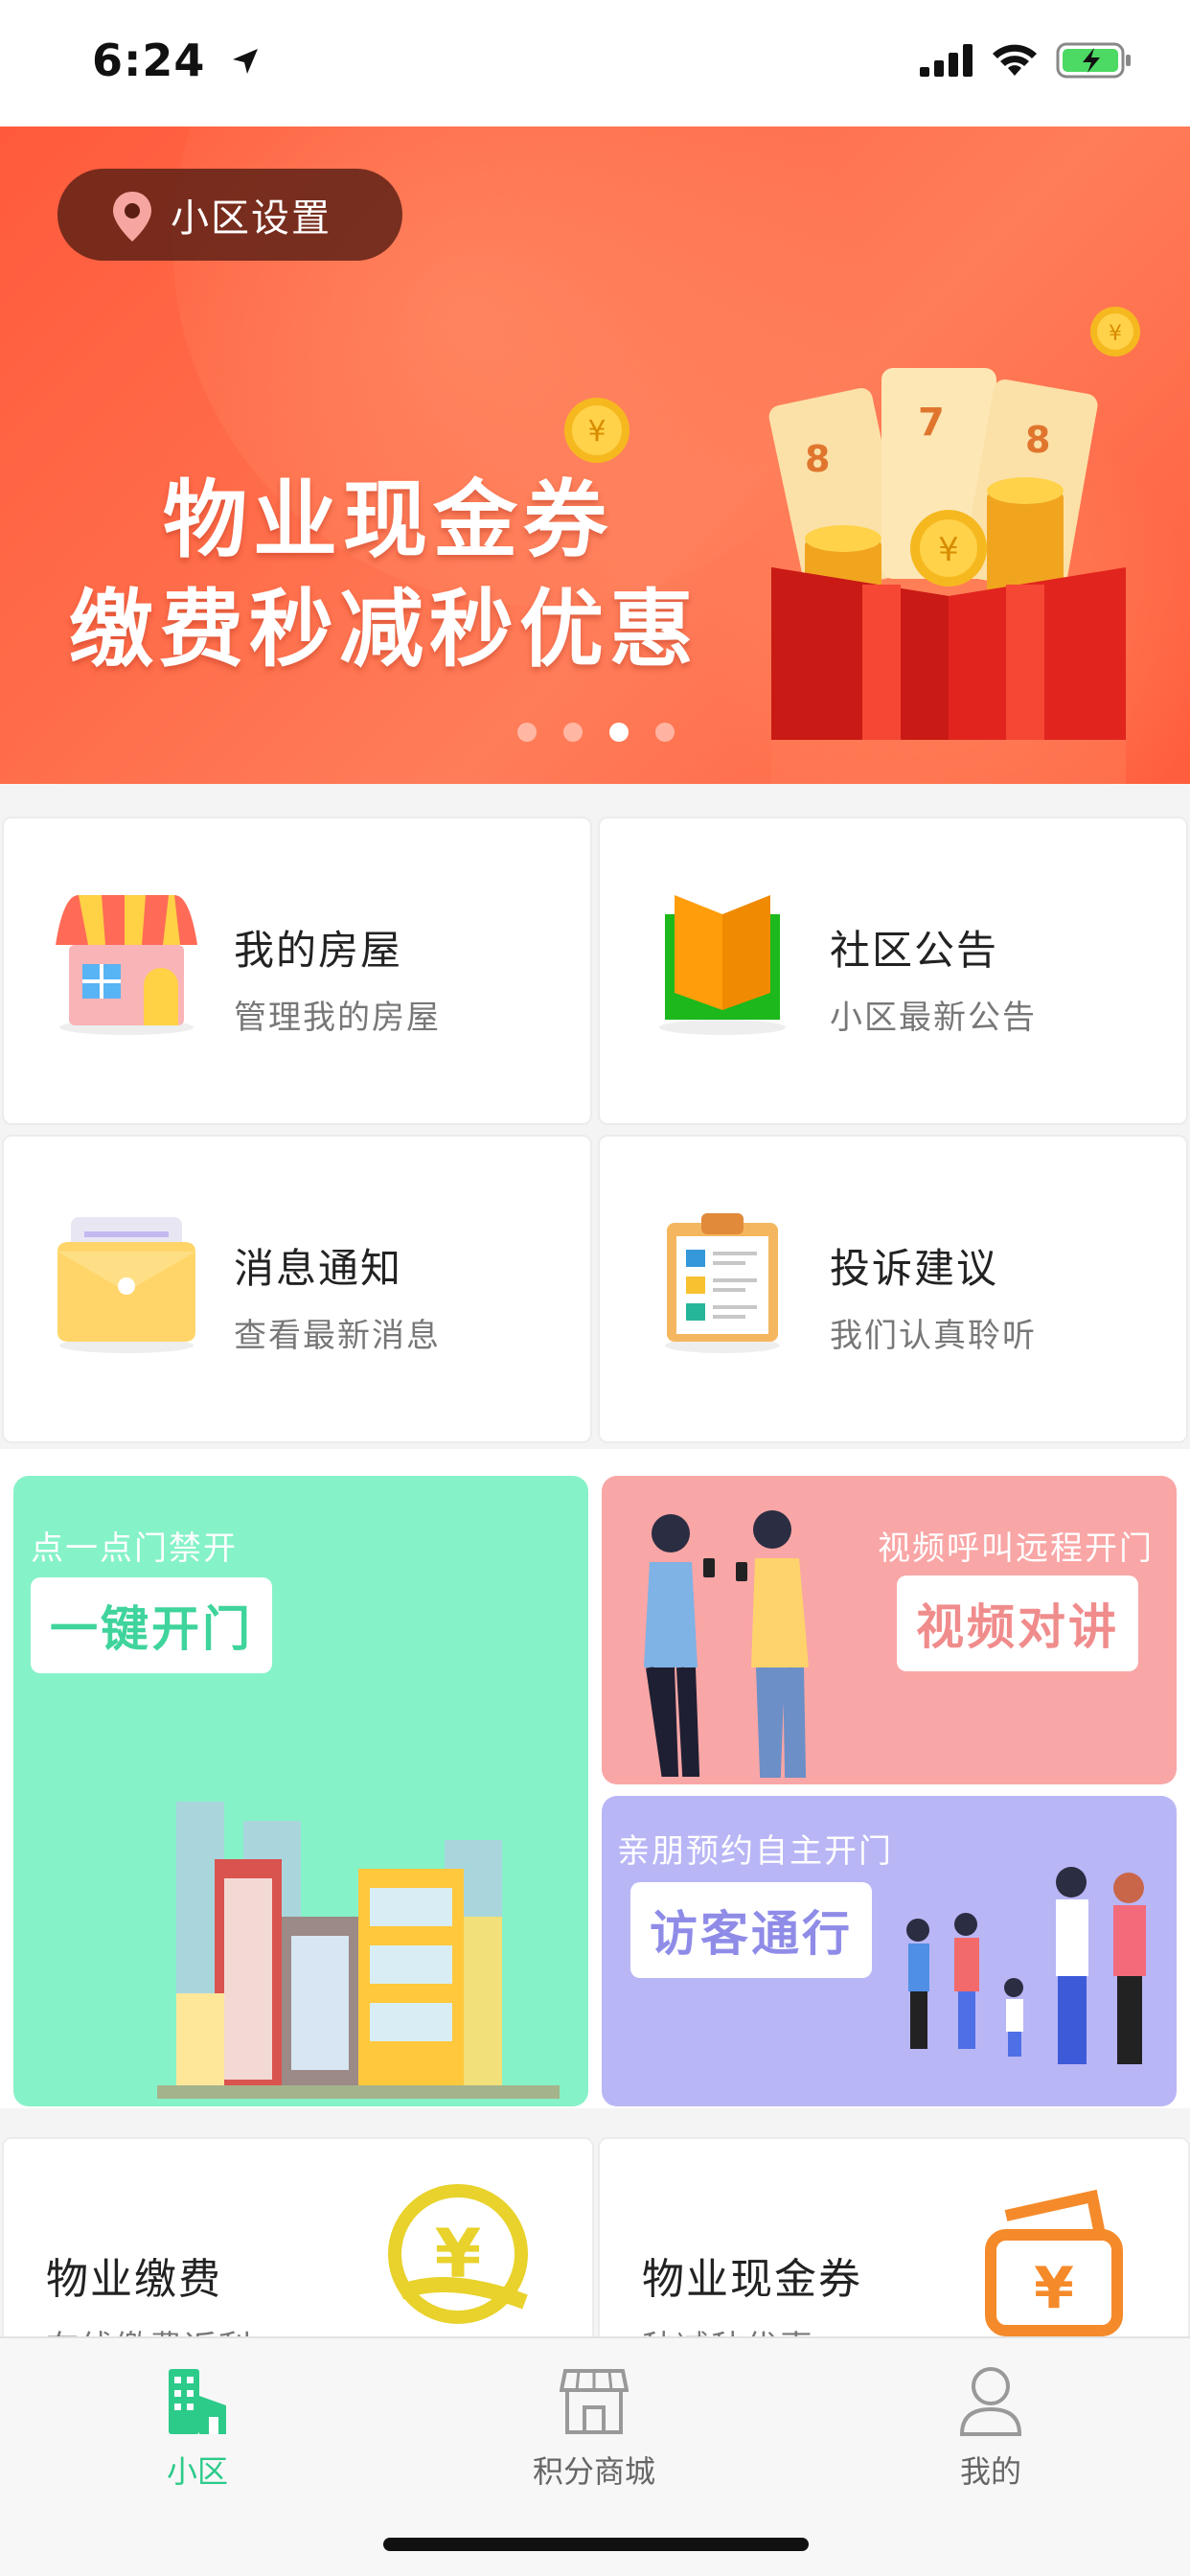  I want to click on complaints-card: 投诉建议 我们认真聆听, so click(893, 1289).